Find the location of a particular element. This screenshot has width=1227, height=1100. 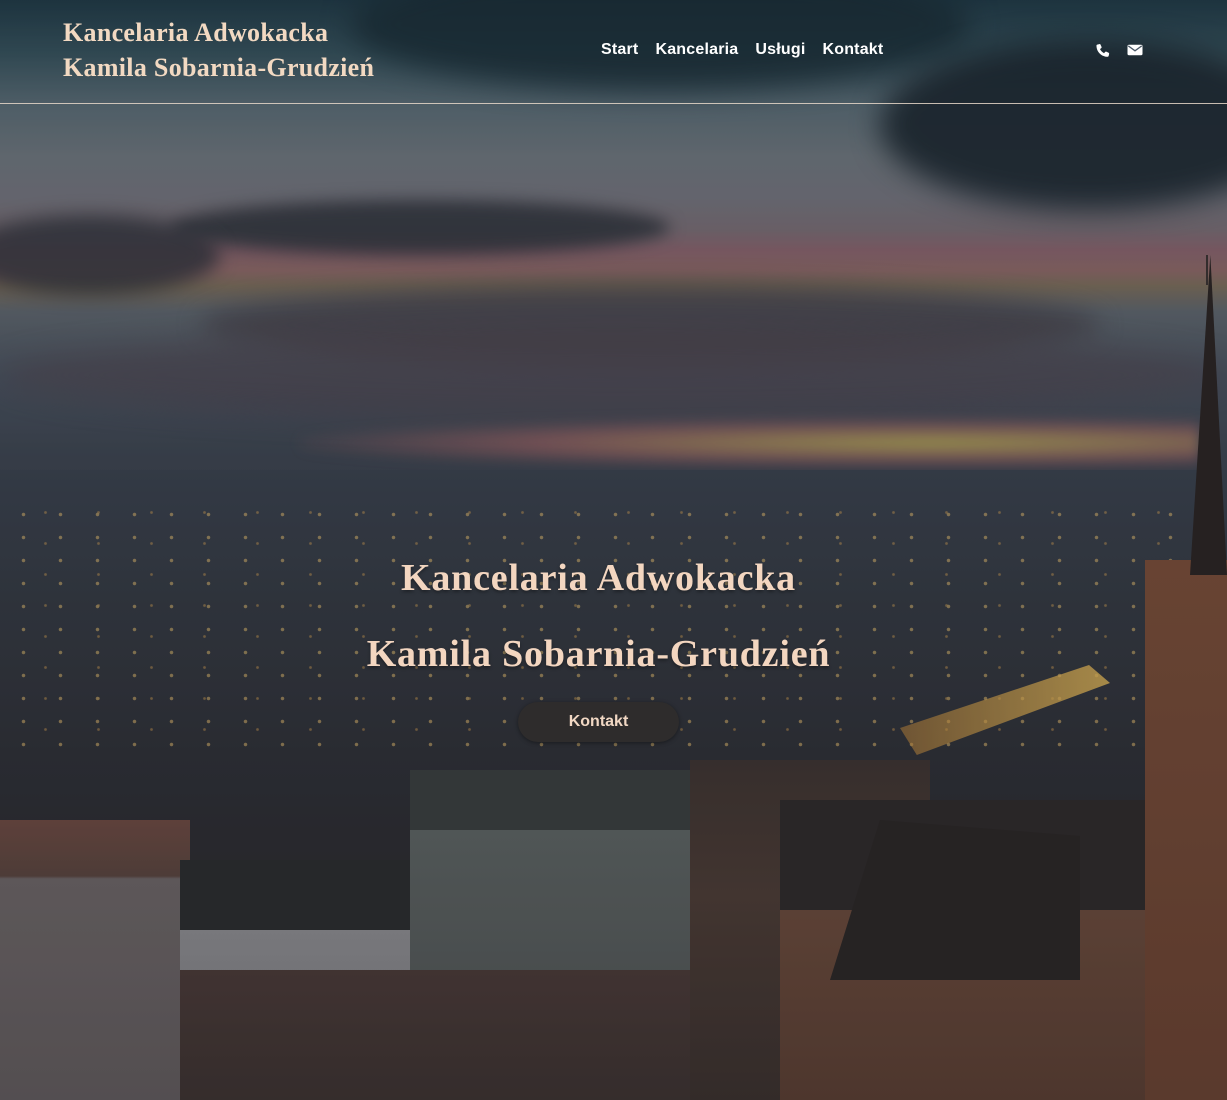

hero-title-line-2: Kamila Sobarnia-Grudzień is located at coordinates (598, 654).